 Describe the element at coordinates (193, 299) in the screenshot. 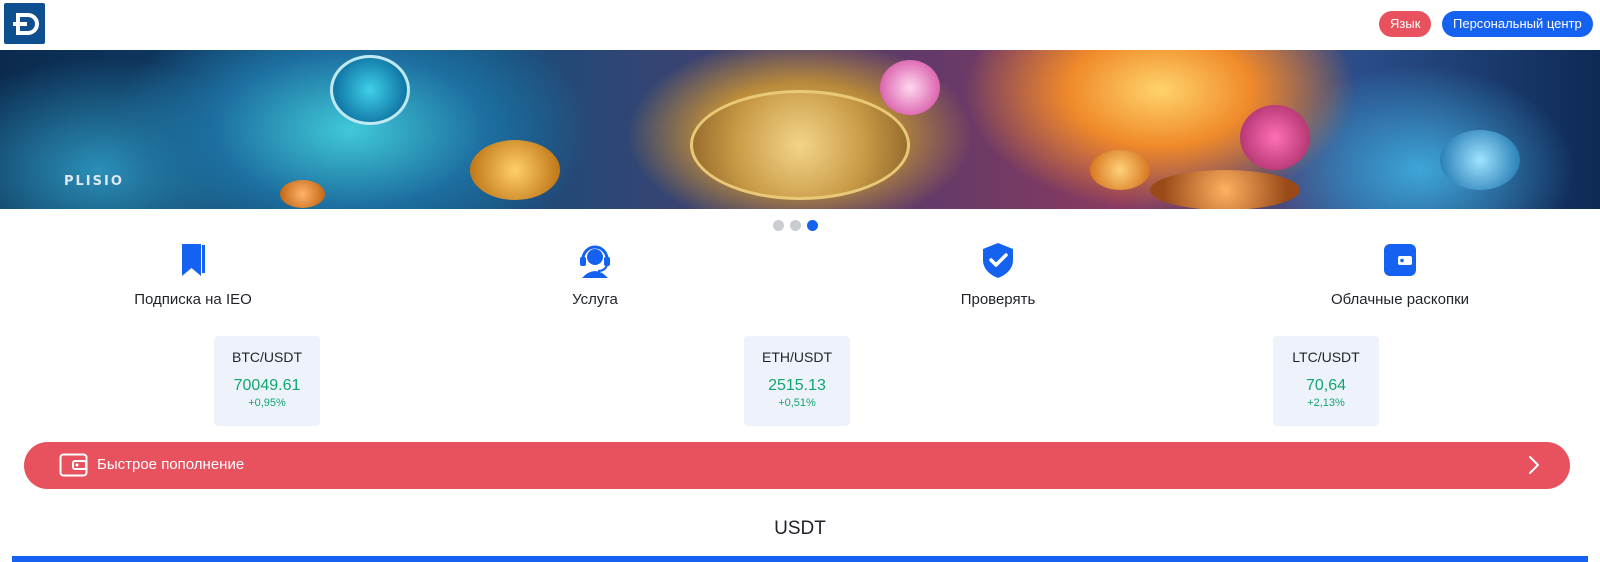

I see `feature-label: Подписка на IEO` at that location.